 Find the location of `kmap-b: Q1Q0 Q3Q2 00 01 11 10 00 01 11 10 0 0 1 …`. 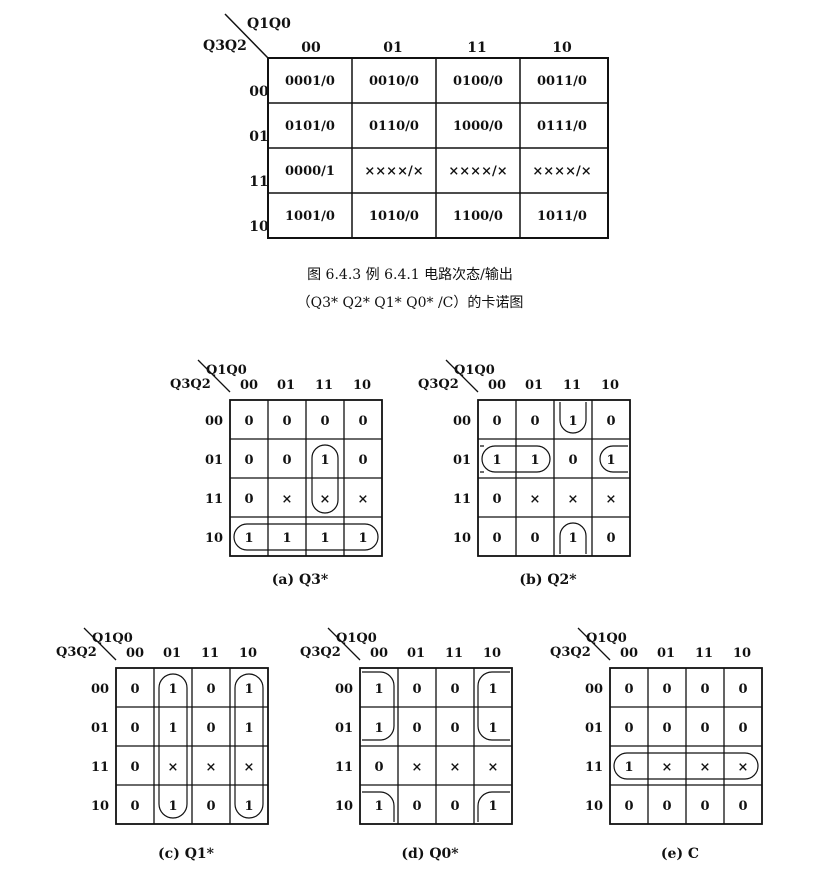

kmap-b: Q1Q0 Q3Q2 00 01 11 10 00 01 11 10 0 0 1 … is located at coordinates (524, 458).